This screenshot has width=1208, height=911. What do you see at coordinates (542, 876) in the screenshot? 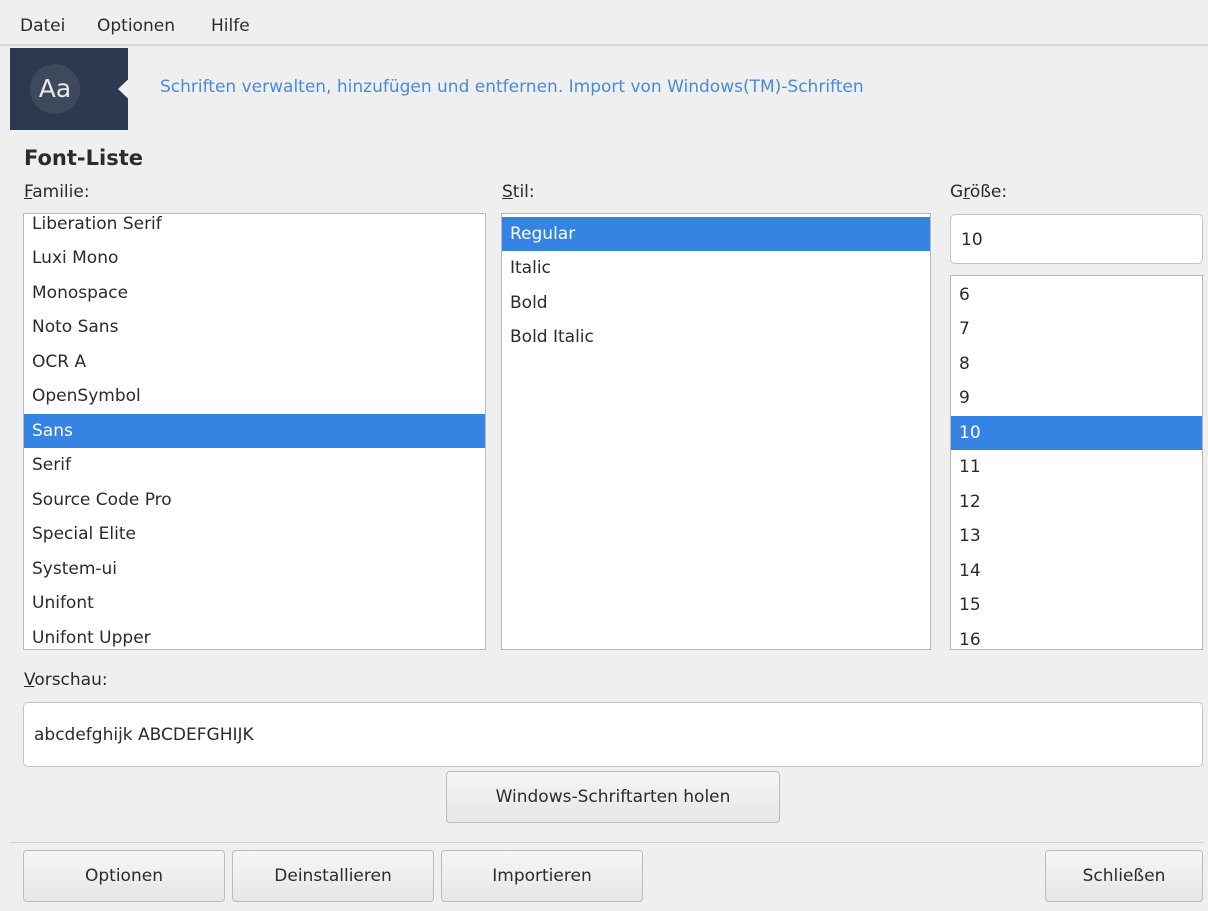
I see `import-button: Importieren` at bounding box center [542, 876].